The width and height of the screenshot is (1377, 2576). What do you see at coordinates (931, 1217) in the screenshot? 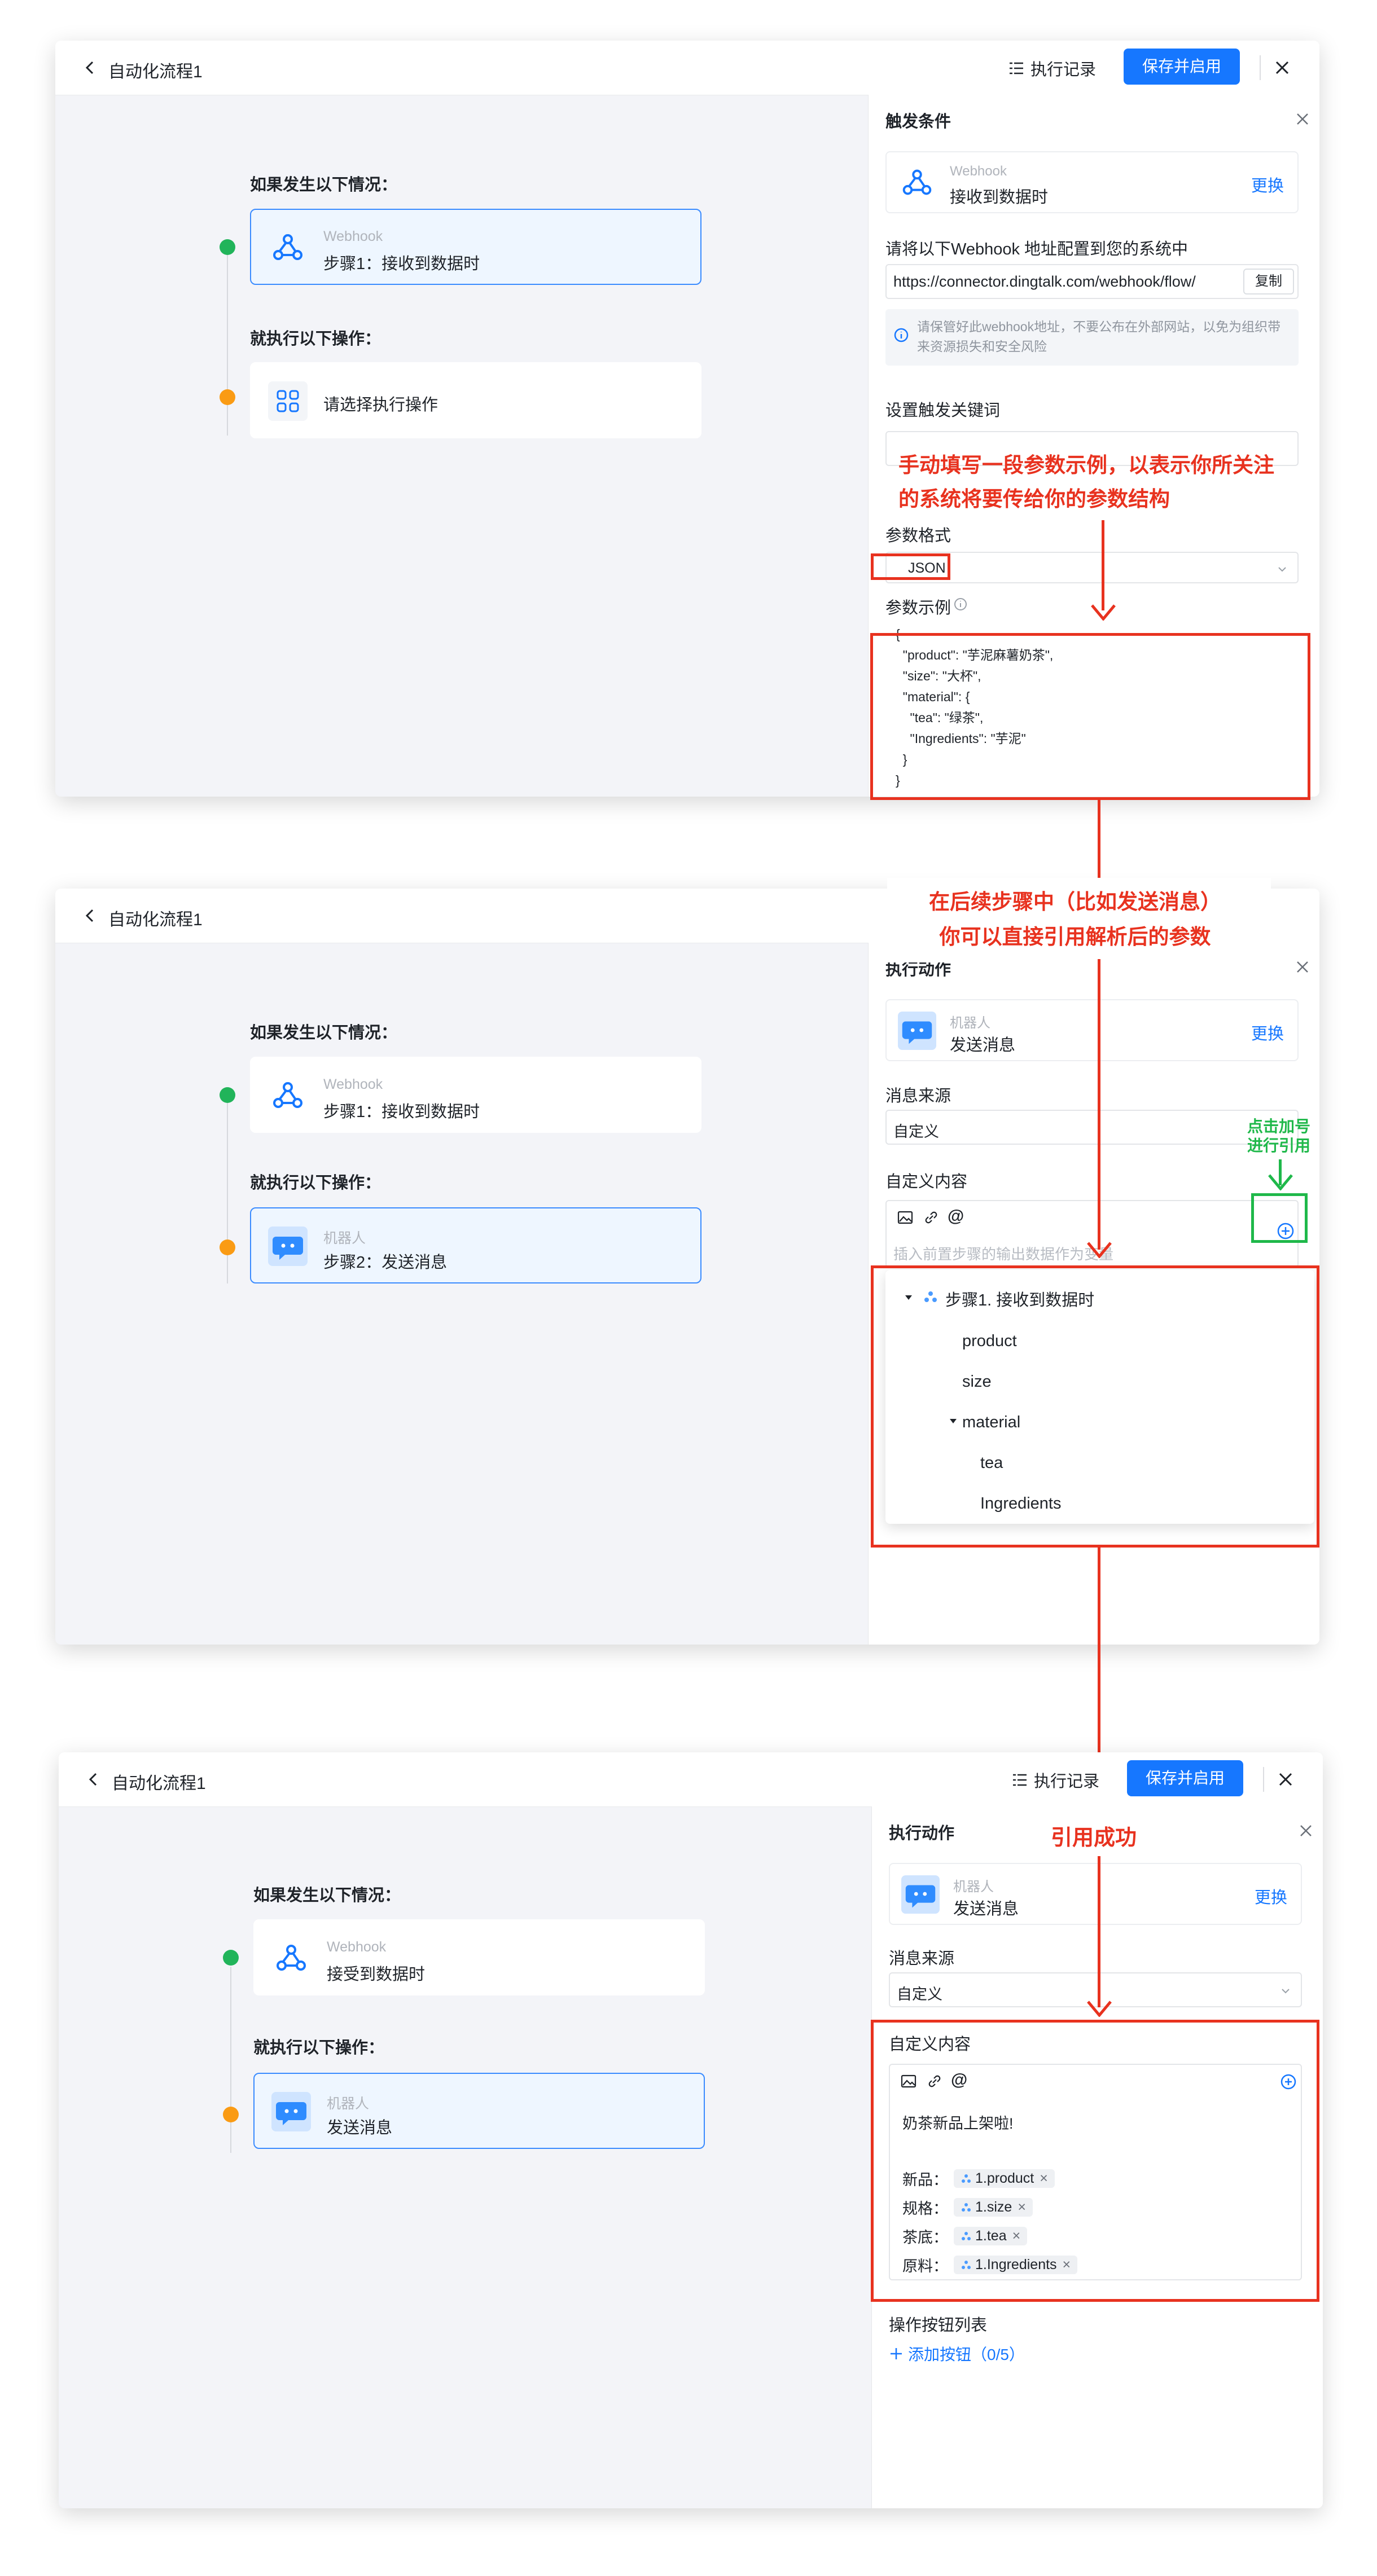
I see `link-icon` at bounding box center [931, 1217].